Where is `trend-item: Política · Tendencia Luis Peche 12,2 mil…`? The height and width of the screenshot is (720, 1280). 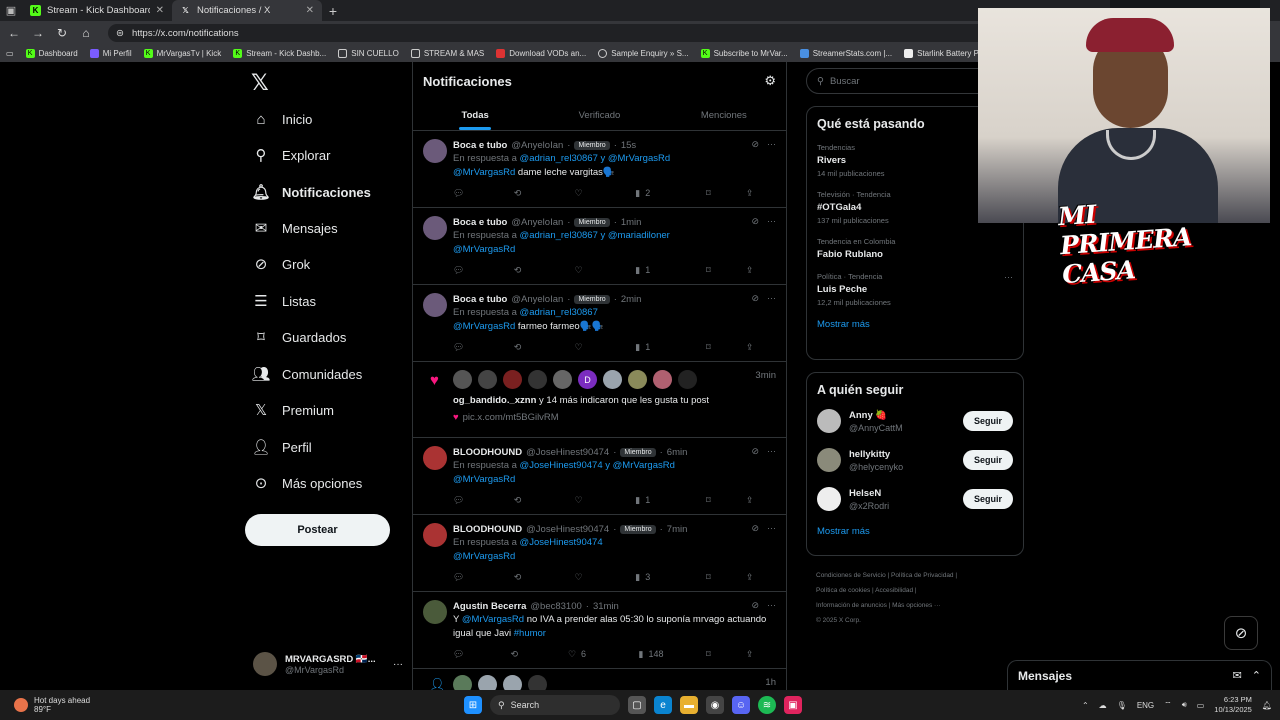 trend-item: Política · Tendencia Luis Peche 12,2 mil… is located at coordinates (915, 289).